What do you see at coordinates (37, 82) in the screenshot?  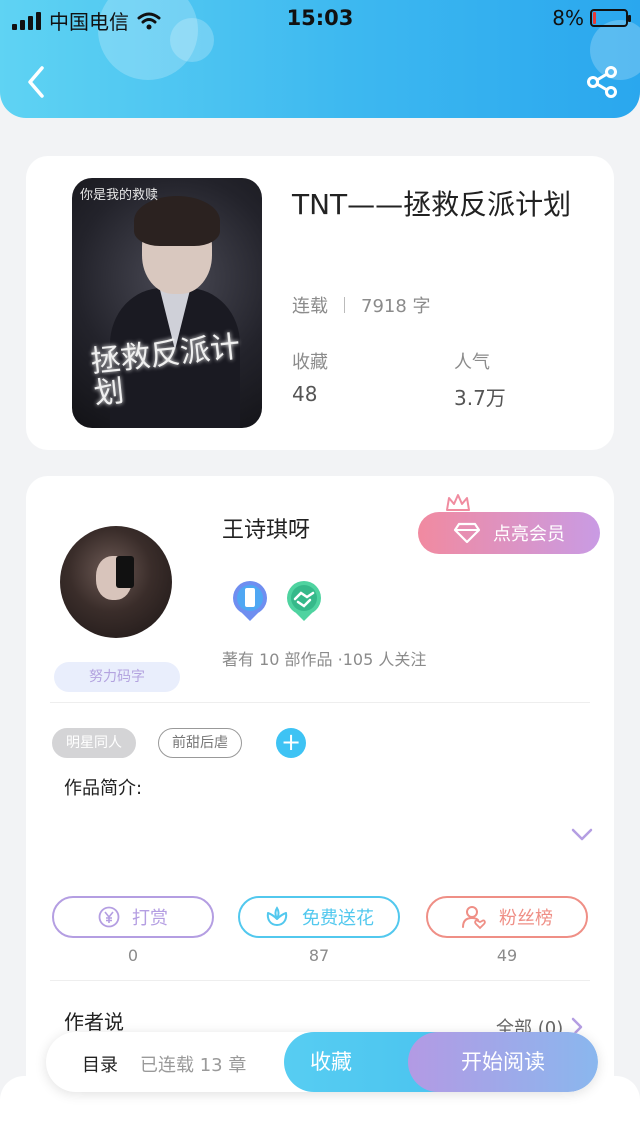 I see `back-button` at bounding box center [37, 82].